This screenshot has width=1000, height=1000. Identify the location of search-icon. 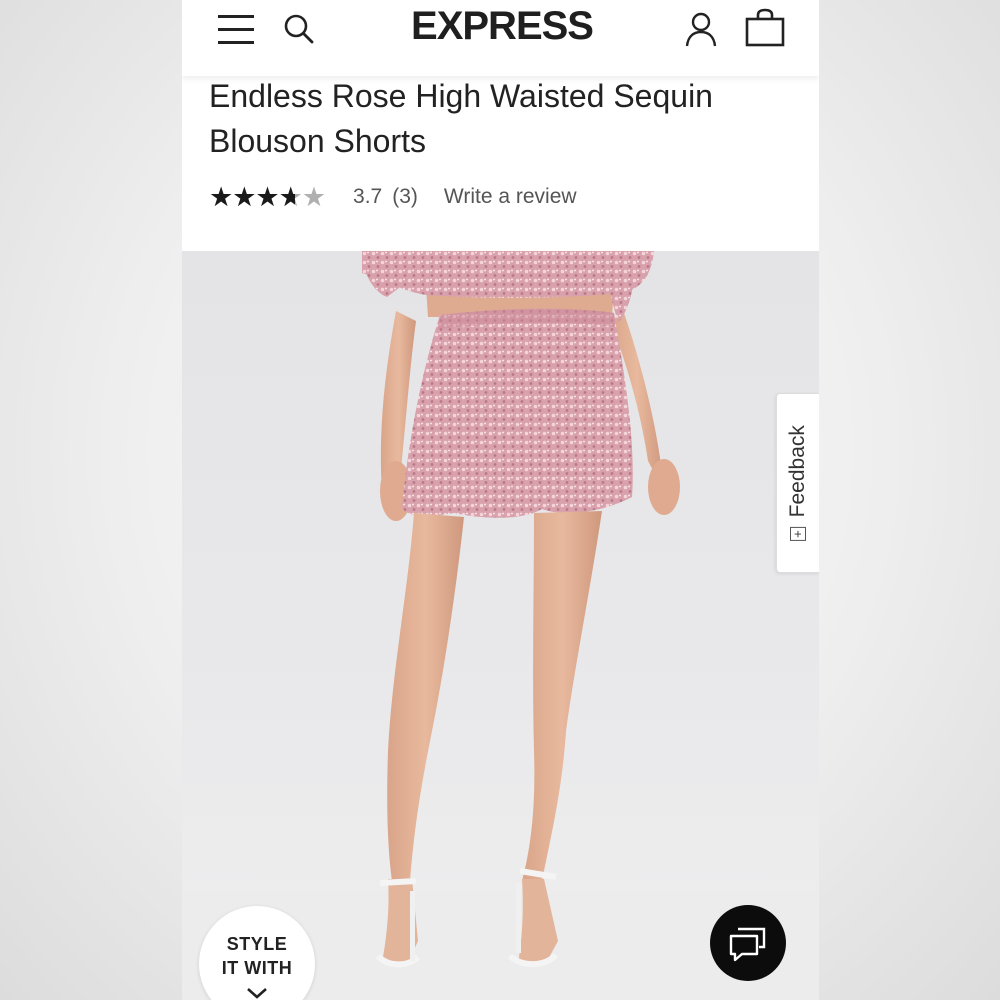
(299, 29).